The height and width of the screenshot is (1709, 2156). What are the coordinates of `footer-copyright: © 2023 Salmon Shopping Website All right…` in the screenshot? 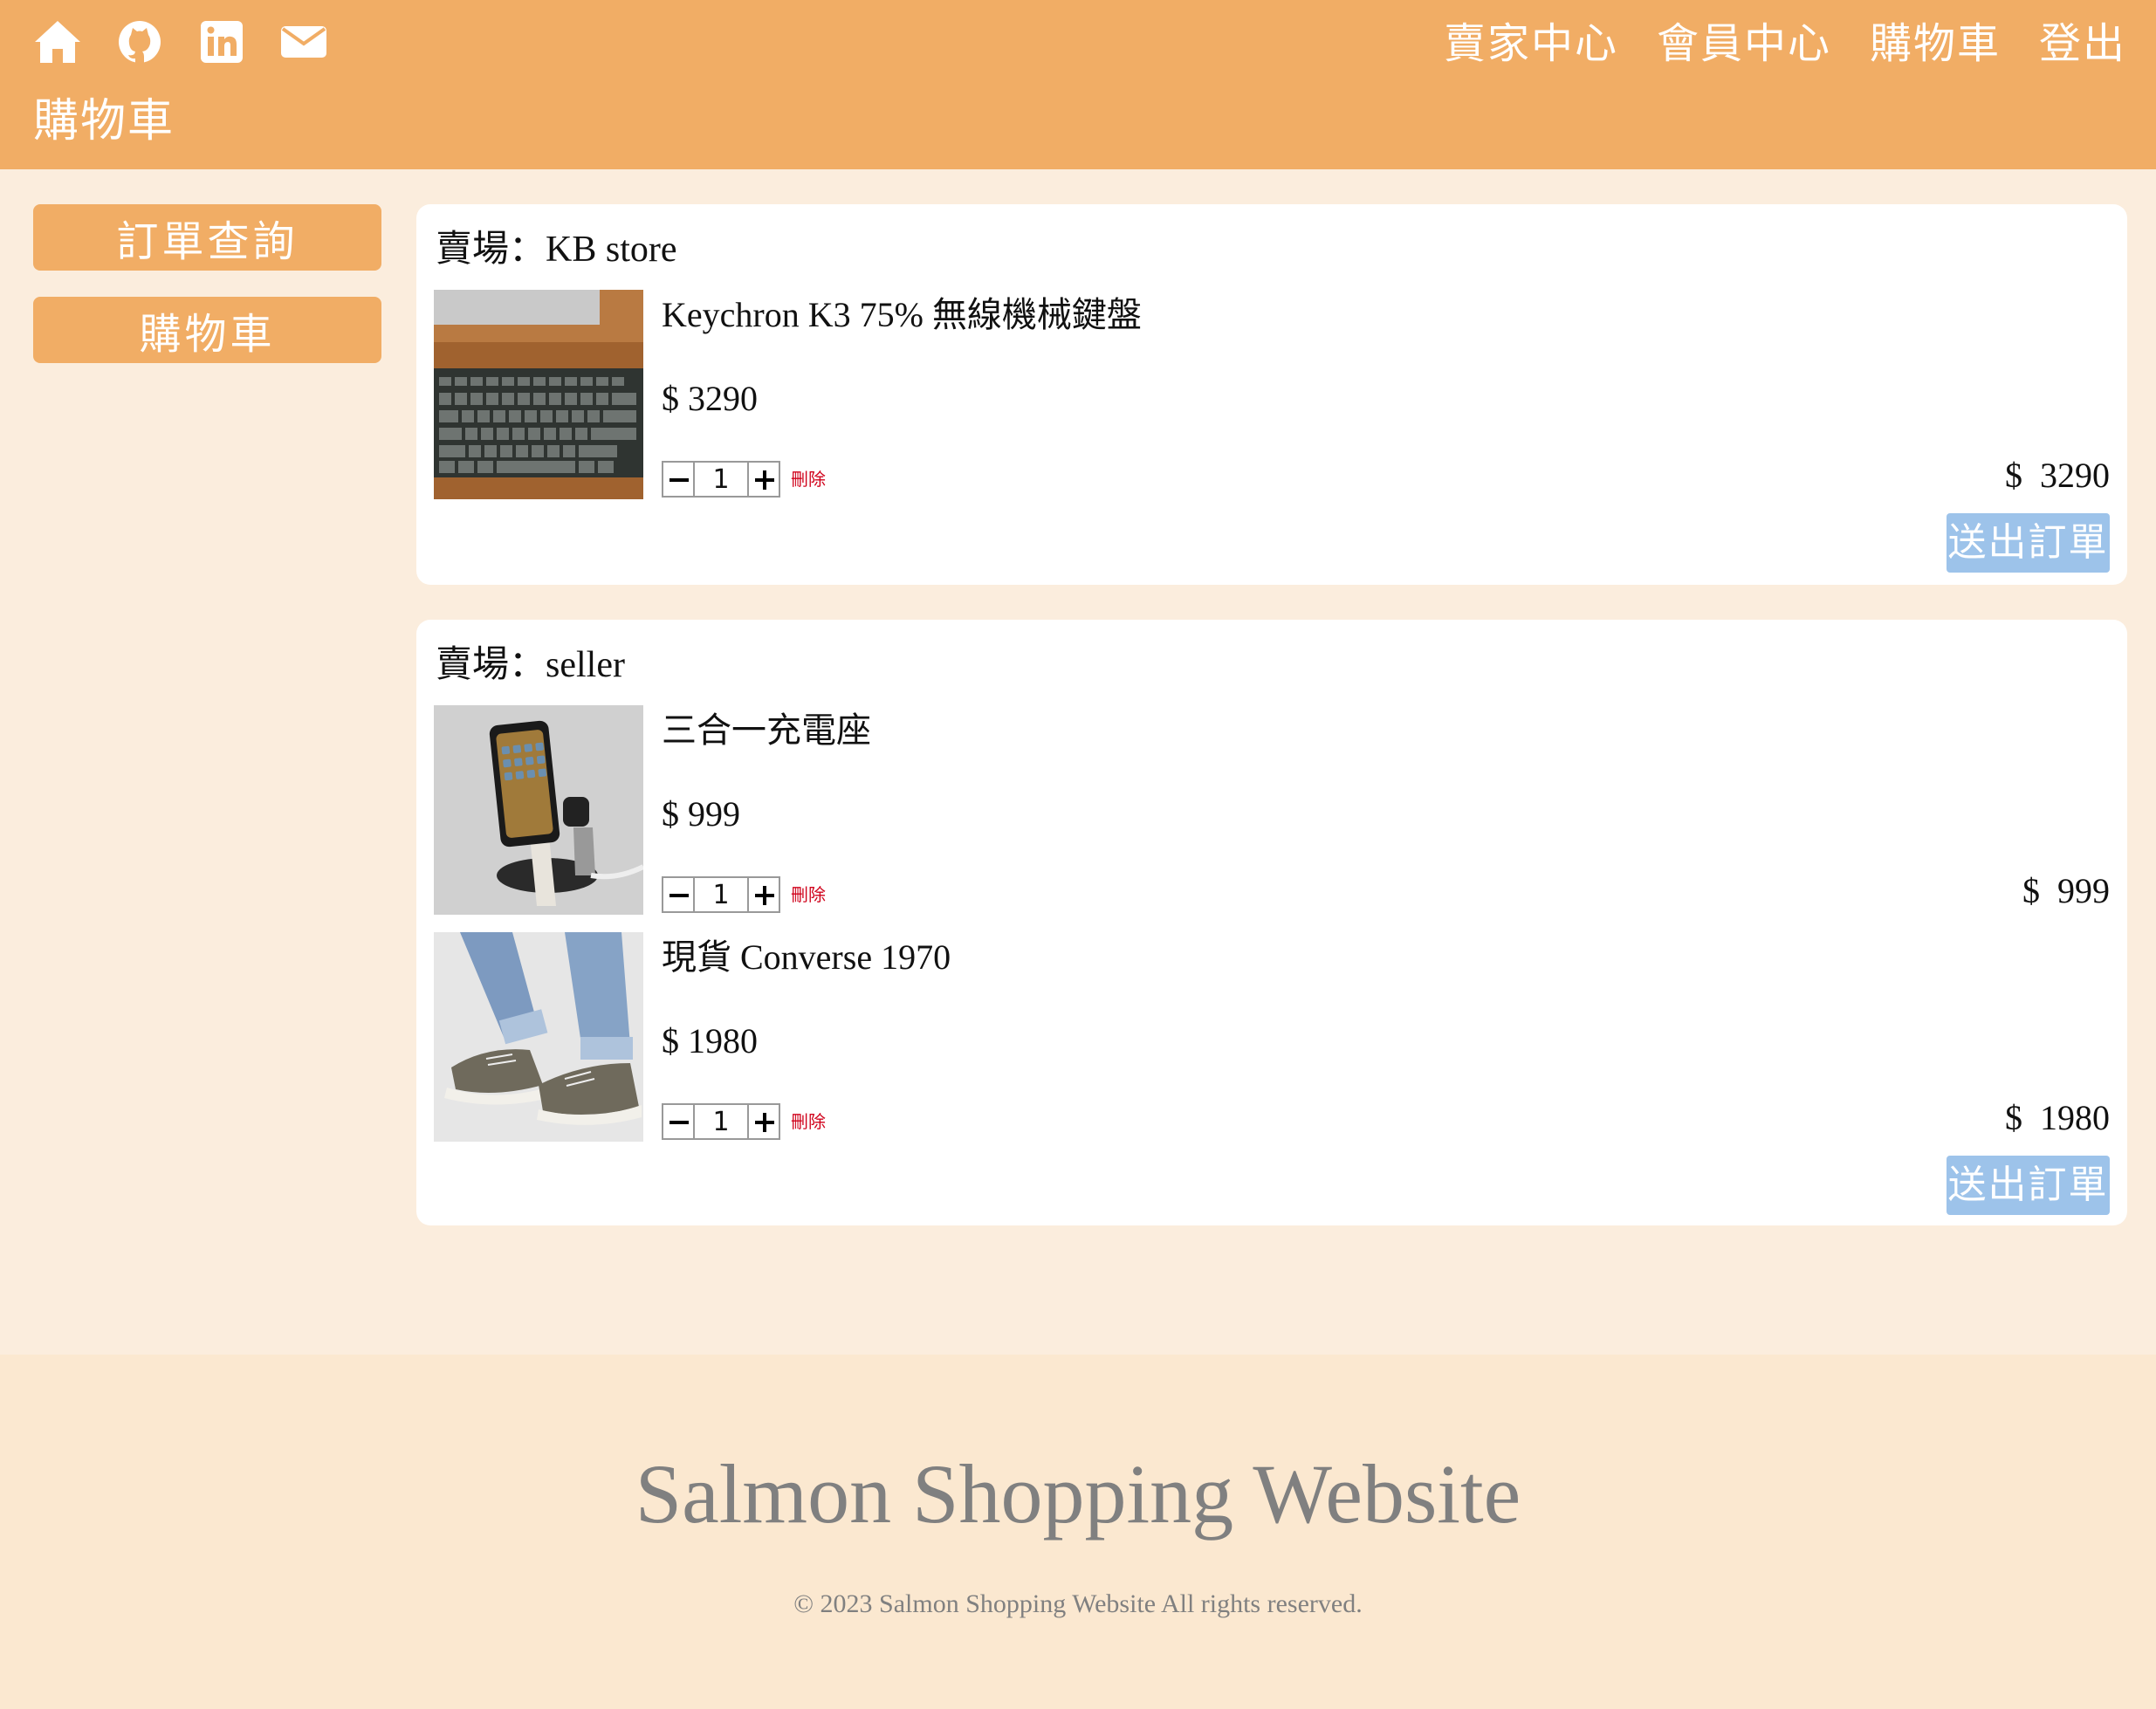 It's located at (1078, 1603).